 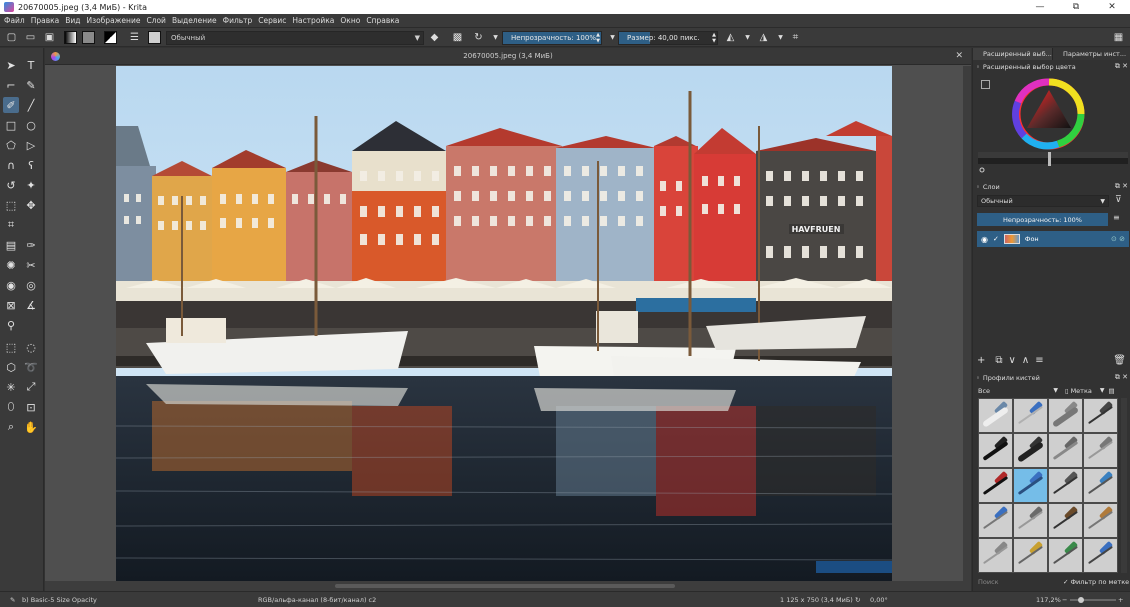 I want to click on pan-tool-icon: ✋, so click(x=31, y=427).